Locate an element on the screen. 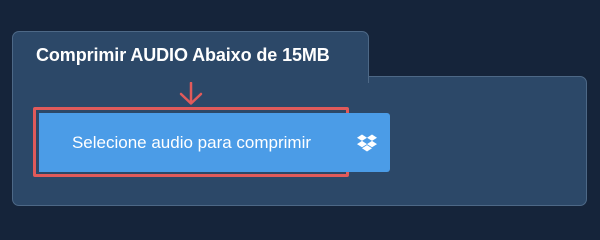 The height and width of the screenshot is (240, 600). arrow-down-icon is located at coordinates (191, 93).